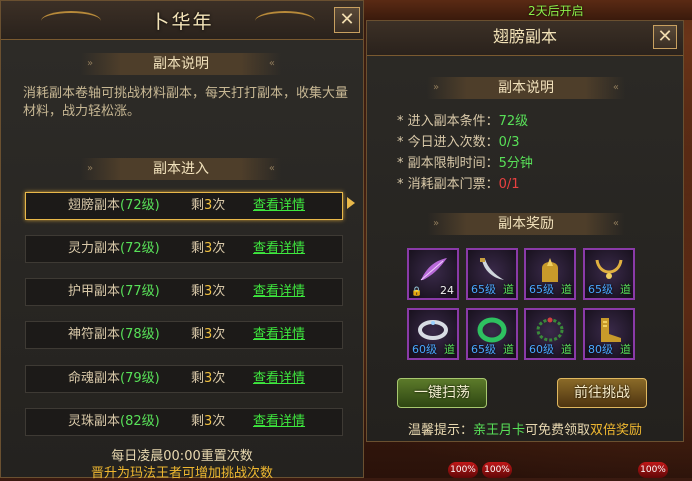  I want to click on desc-section-title: 副本说明, so click(181, 64).